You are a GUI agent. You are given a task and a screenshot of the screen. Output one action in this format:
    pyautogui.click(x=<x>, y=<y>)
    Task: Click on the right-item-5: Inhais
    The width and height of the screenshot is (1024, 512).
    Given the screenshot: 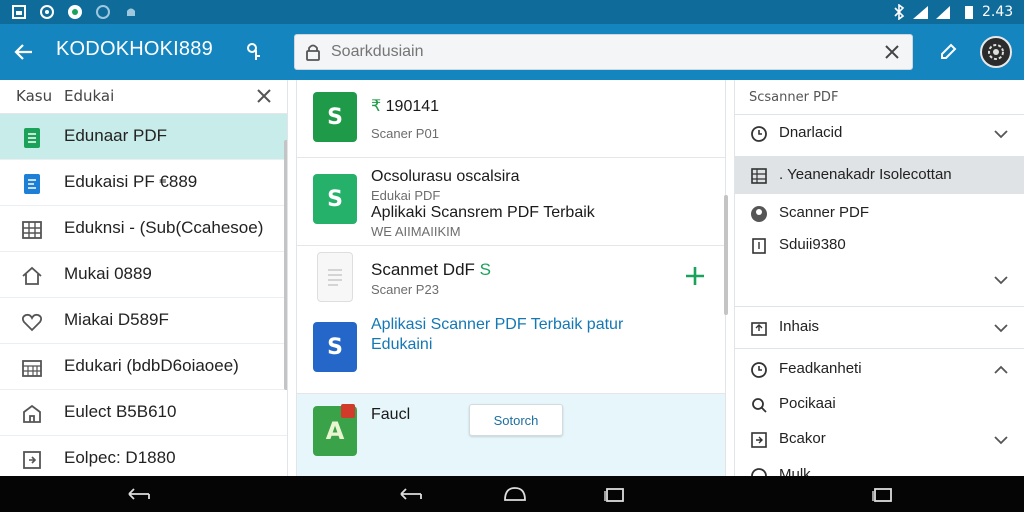 What is the action you would take?
    pyautogui.click(x=879, y=327)
    